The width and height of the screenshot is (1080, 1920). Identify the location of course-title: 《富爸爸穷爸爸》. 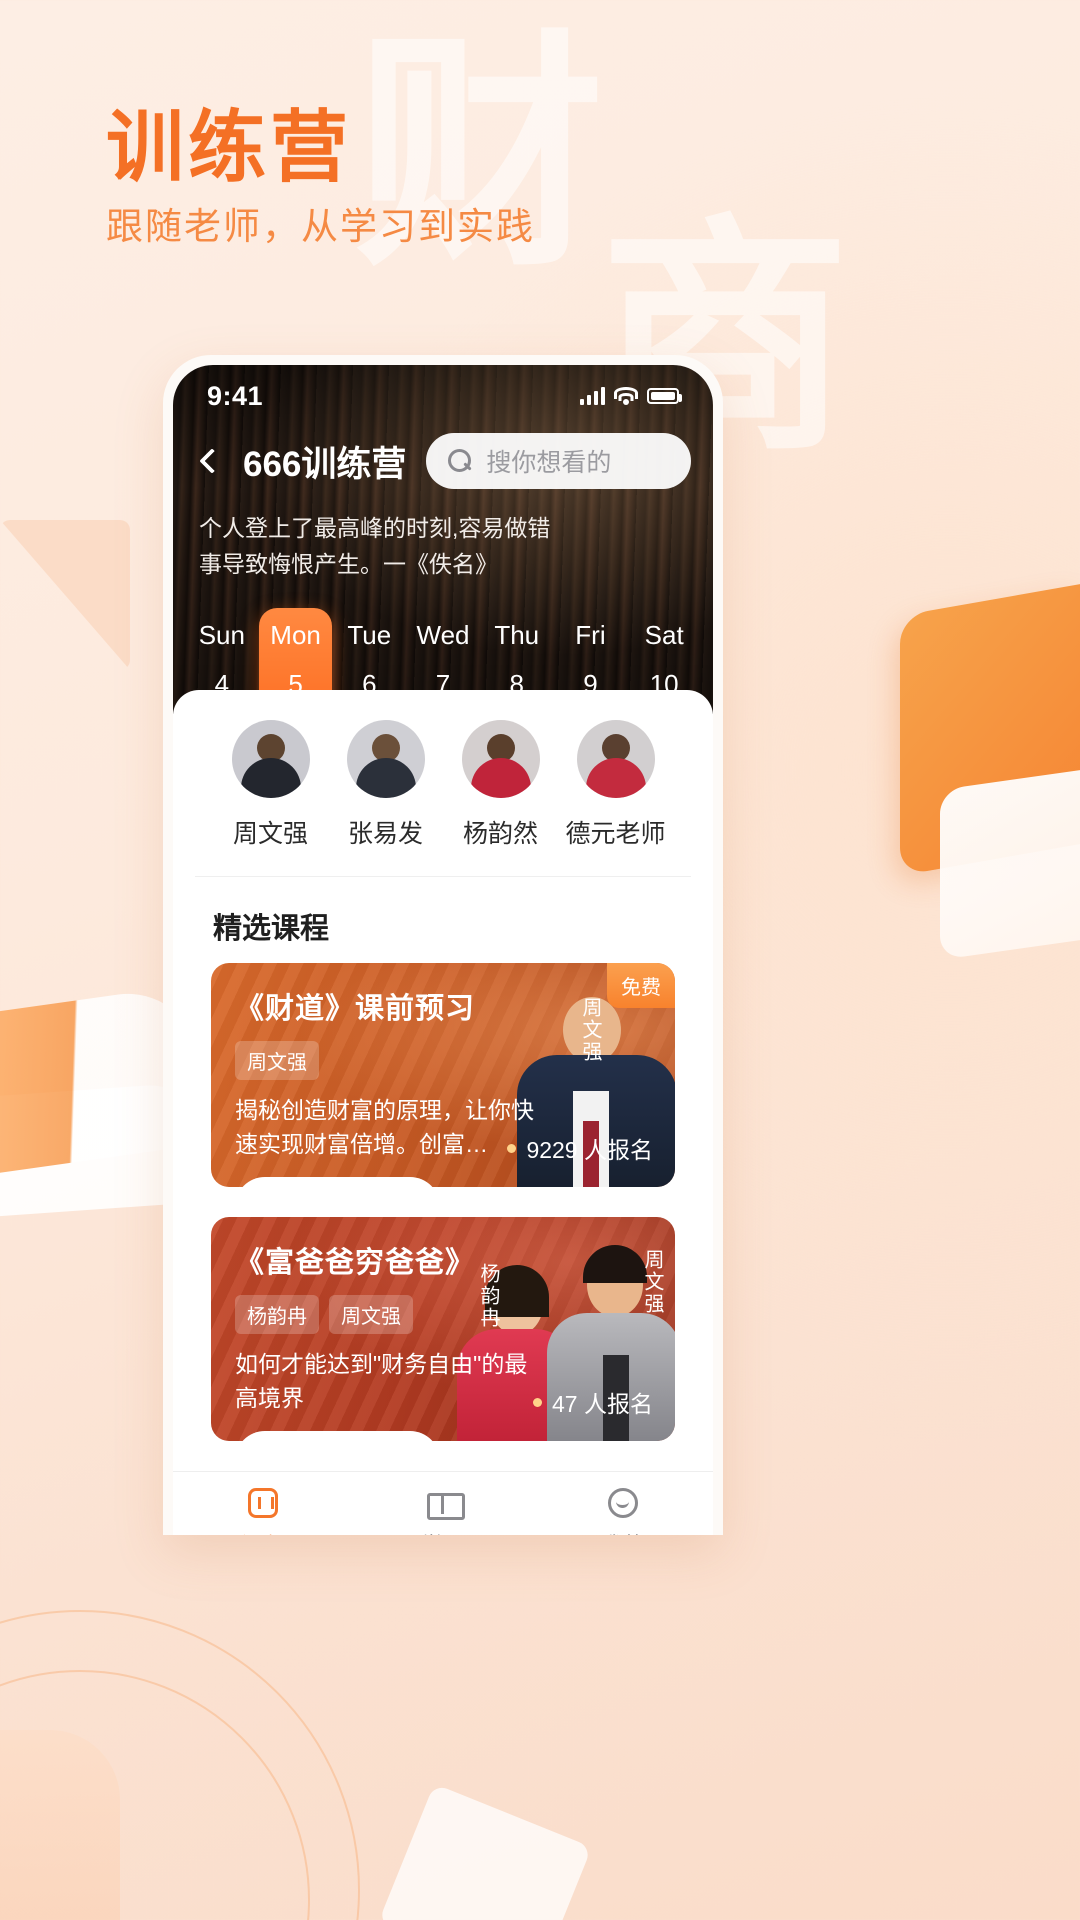
(355, 1263).